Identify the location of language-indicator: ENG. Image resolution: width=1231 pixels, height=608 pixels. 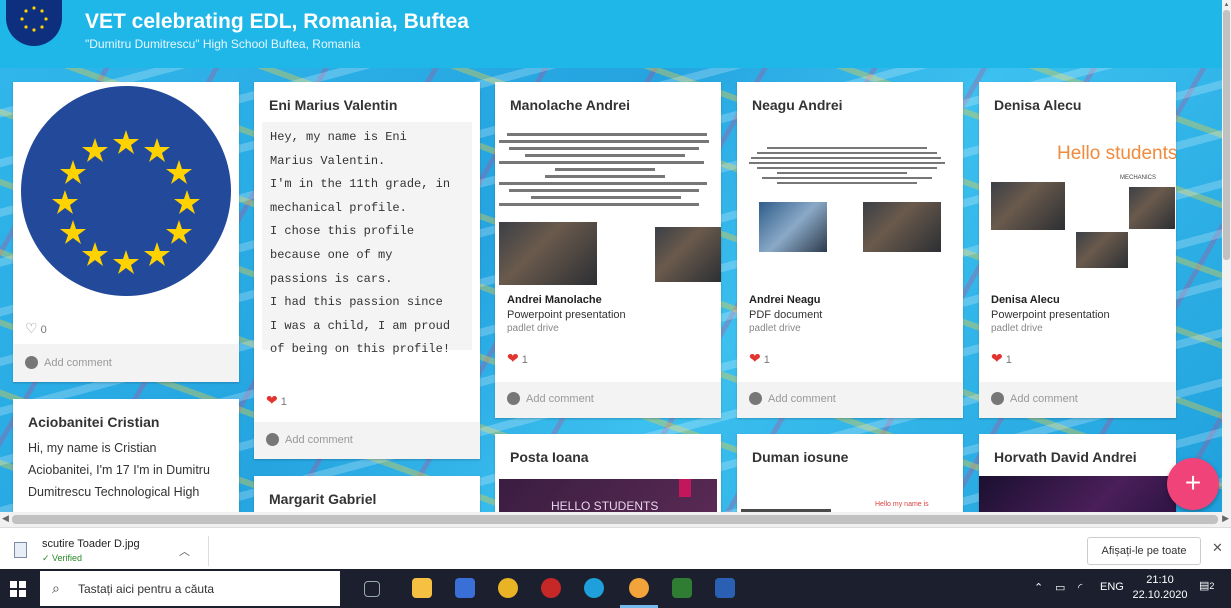
(1112, 587).